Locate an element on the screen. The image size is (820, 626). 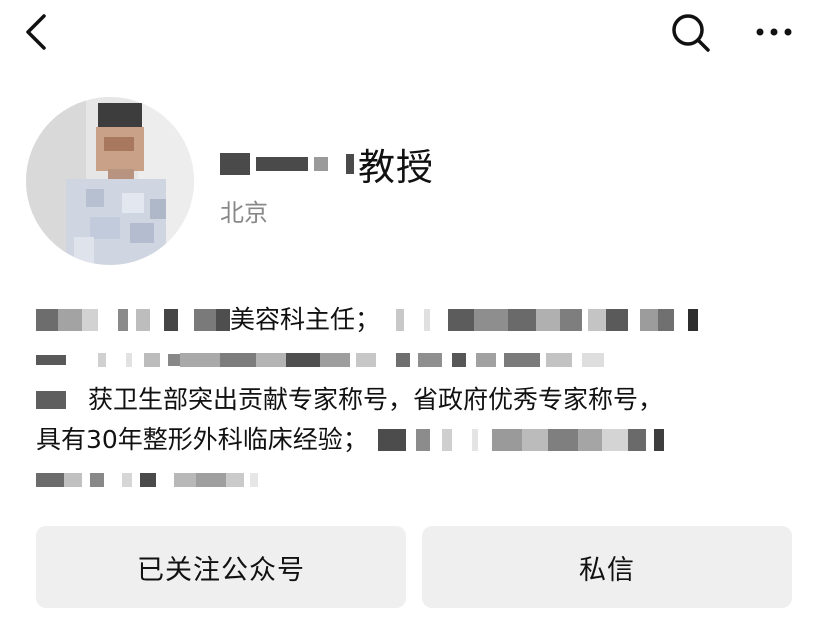
back-button is located at coordinates (38, 32).